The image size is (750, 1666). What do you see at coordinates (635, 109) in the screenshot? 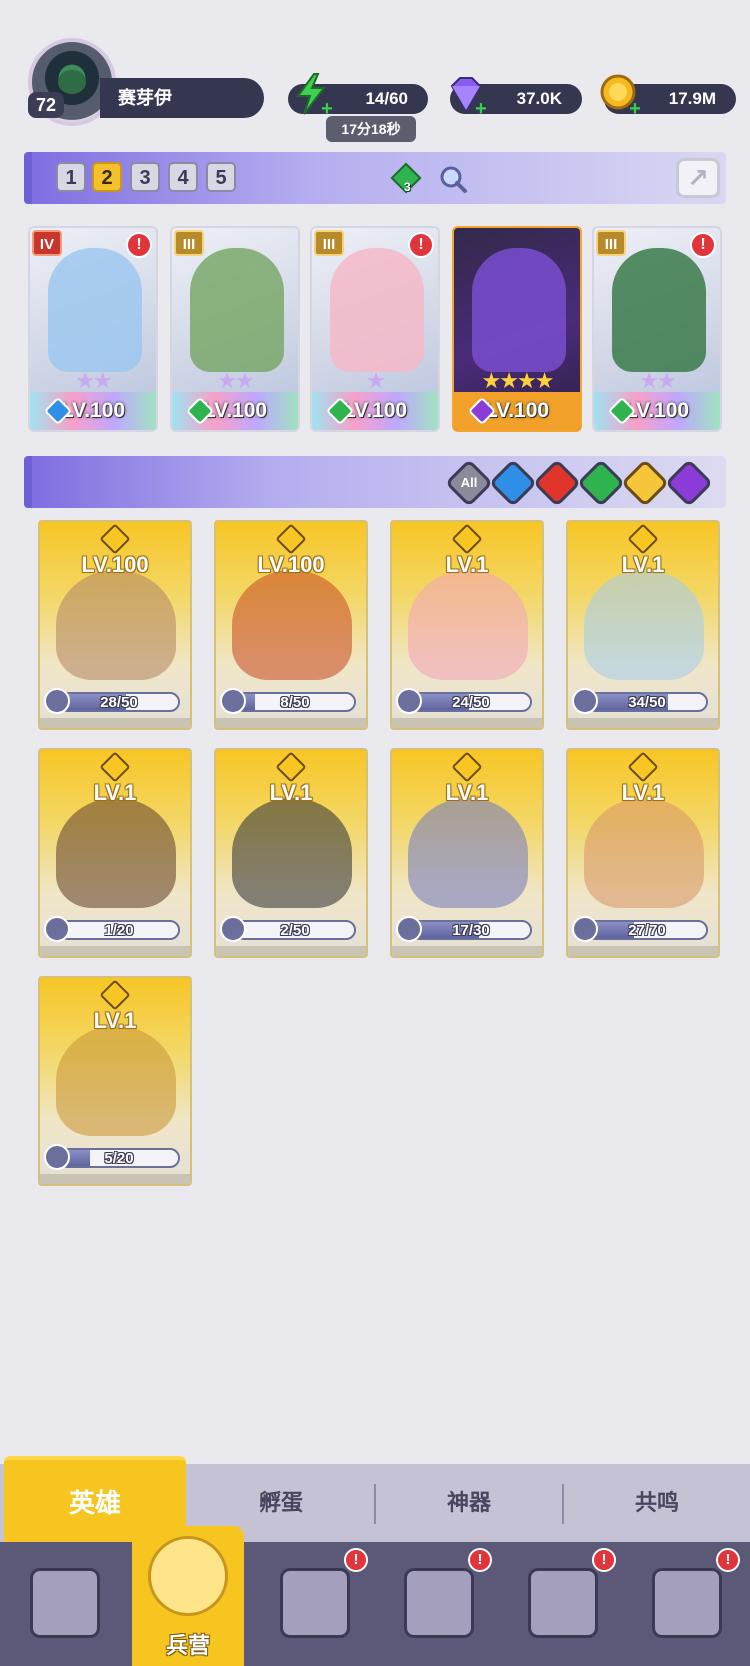
I see `gold-plus-icon: +` at bounding box center [635, 109].